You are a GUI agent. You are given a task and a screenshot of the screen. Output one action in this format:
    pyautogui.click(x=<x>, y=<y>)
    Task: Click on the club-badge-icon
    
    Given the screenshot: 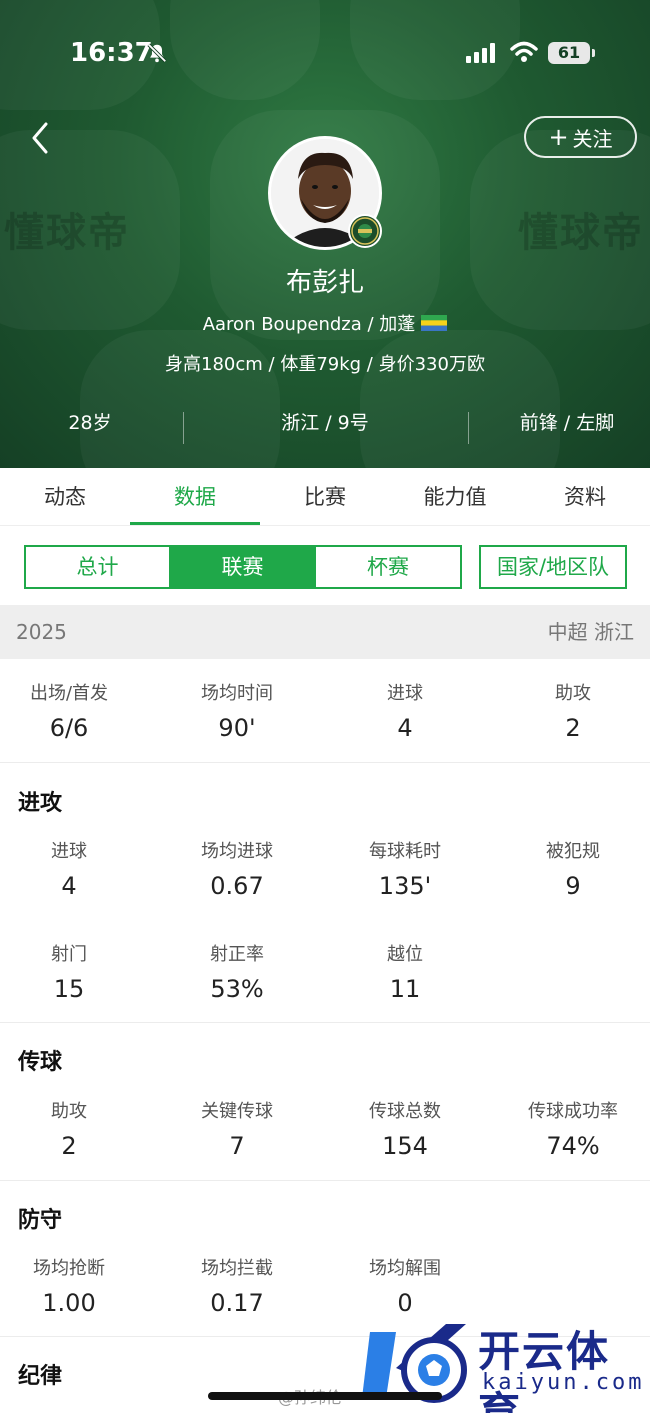 What is the action you would take?
    pyautogui.click(x=365, y=231)
    